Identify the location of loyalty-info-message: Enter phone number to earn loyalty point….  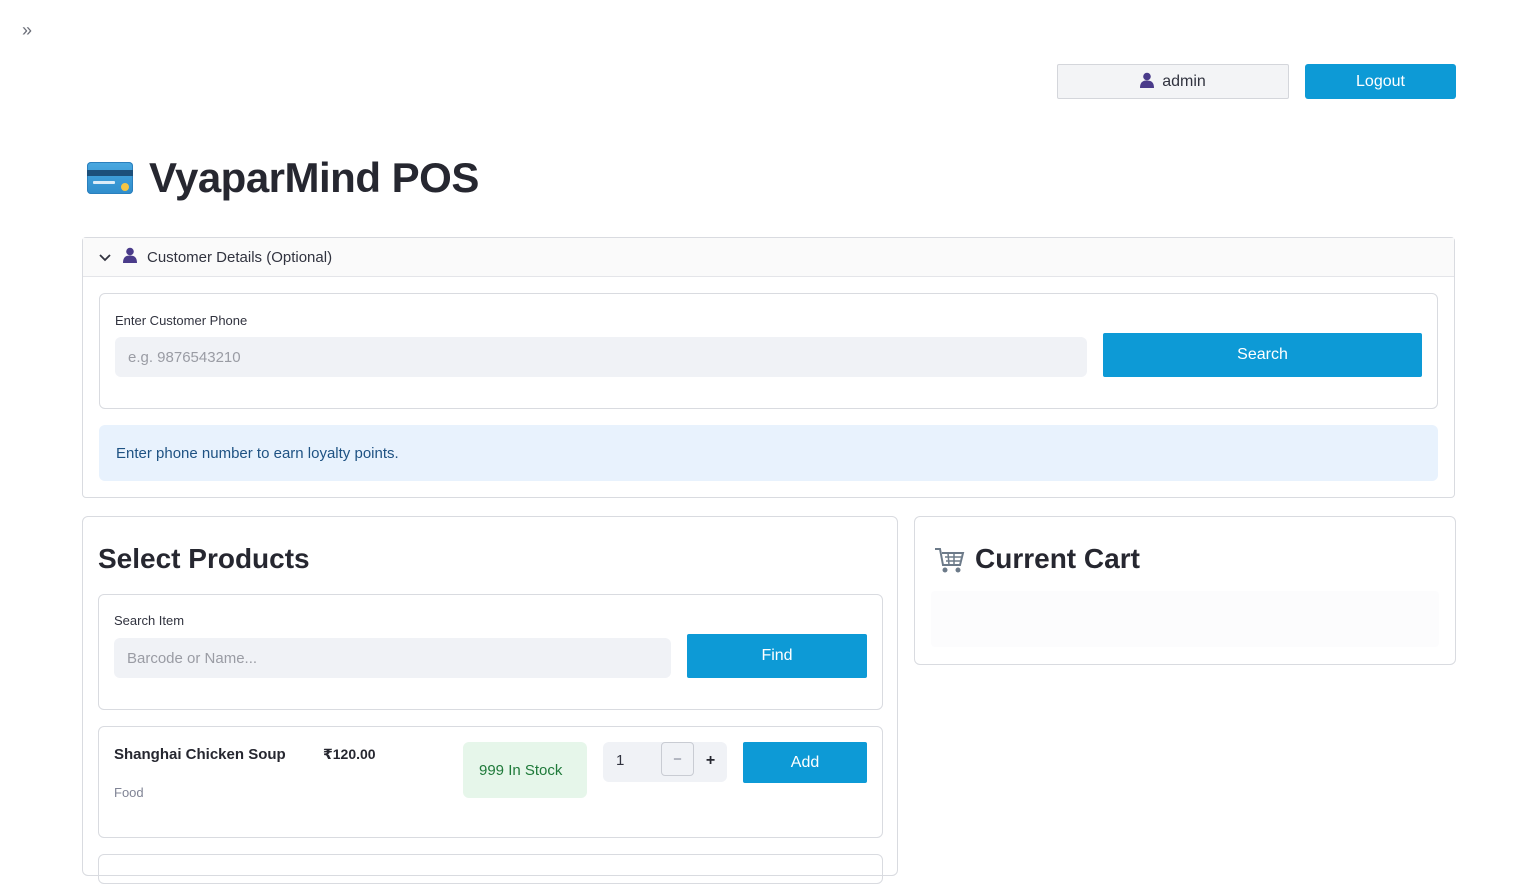
(768, 453).